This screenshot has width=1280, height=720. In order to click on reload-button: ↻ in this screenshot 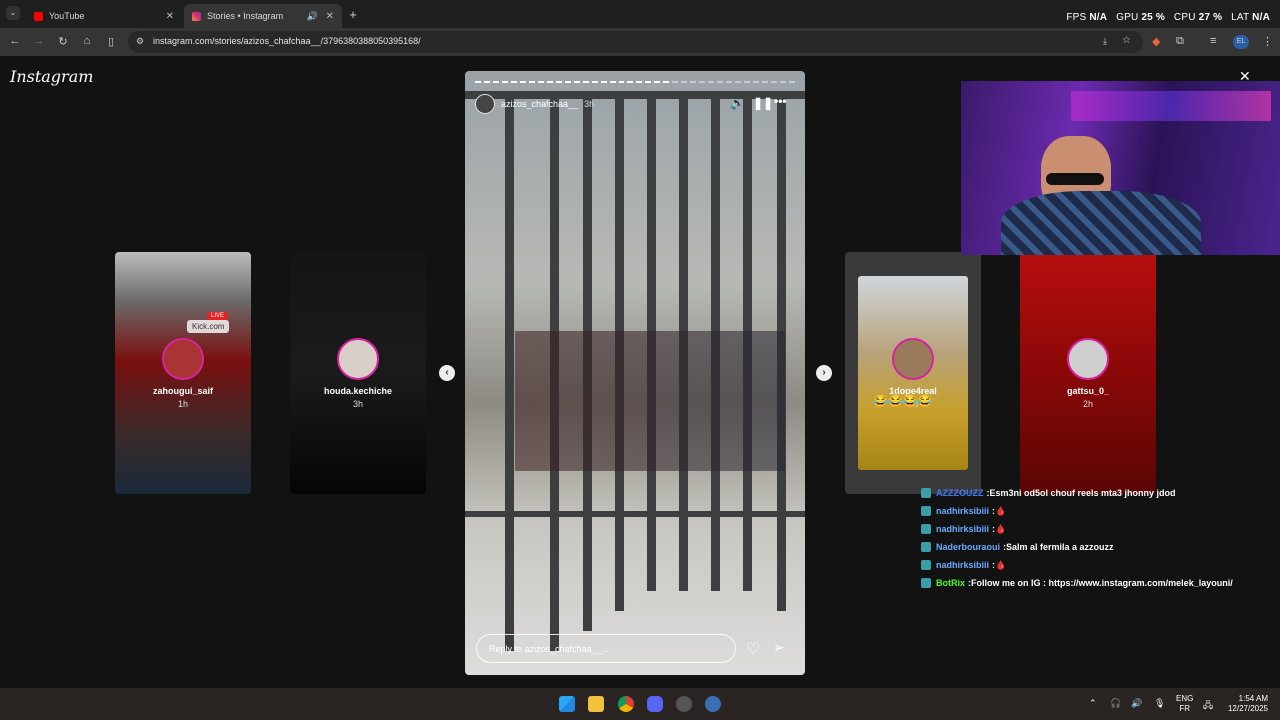, I will do `click(63, 41)`.